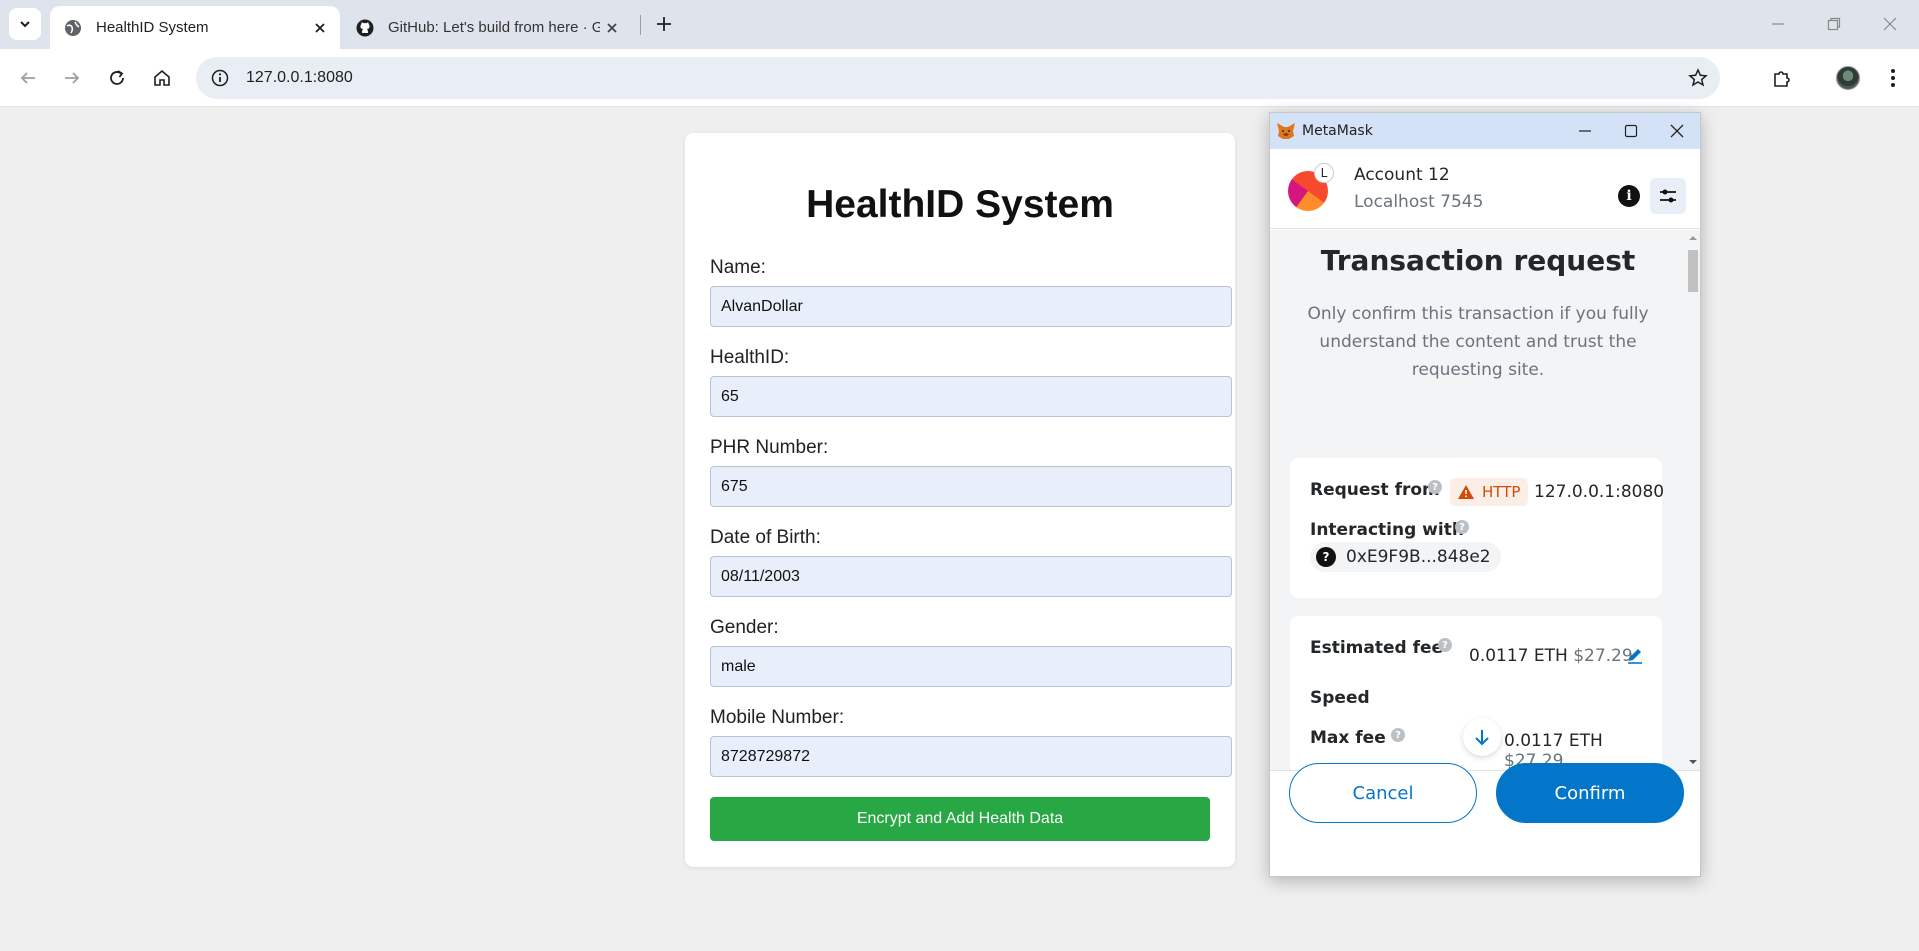 The height and width of the screenshot is (951, 1919). I want to click on metamask-titlebar: MetaMask, so click(1485, 131).